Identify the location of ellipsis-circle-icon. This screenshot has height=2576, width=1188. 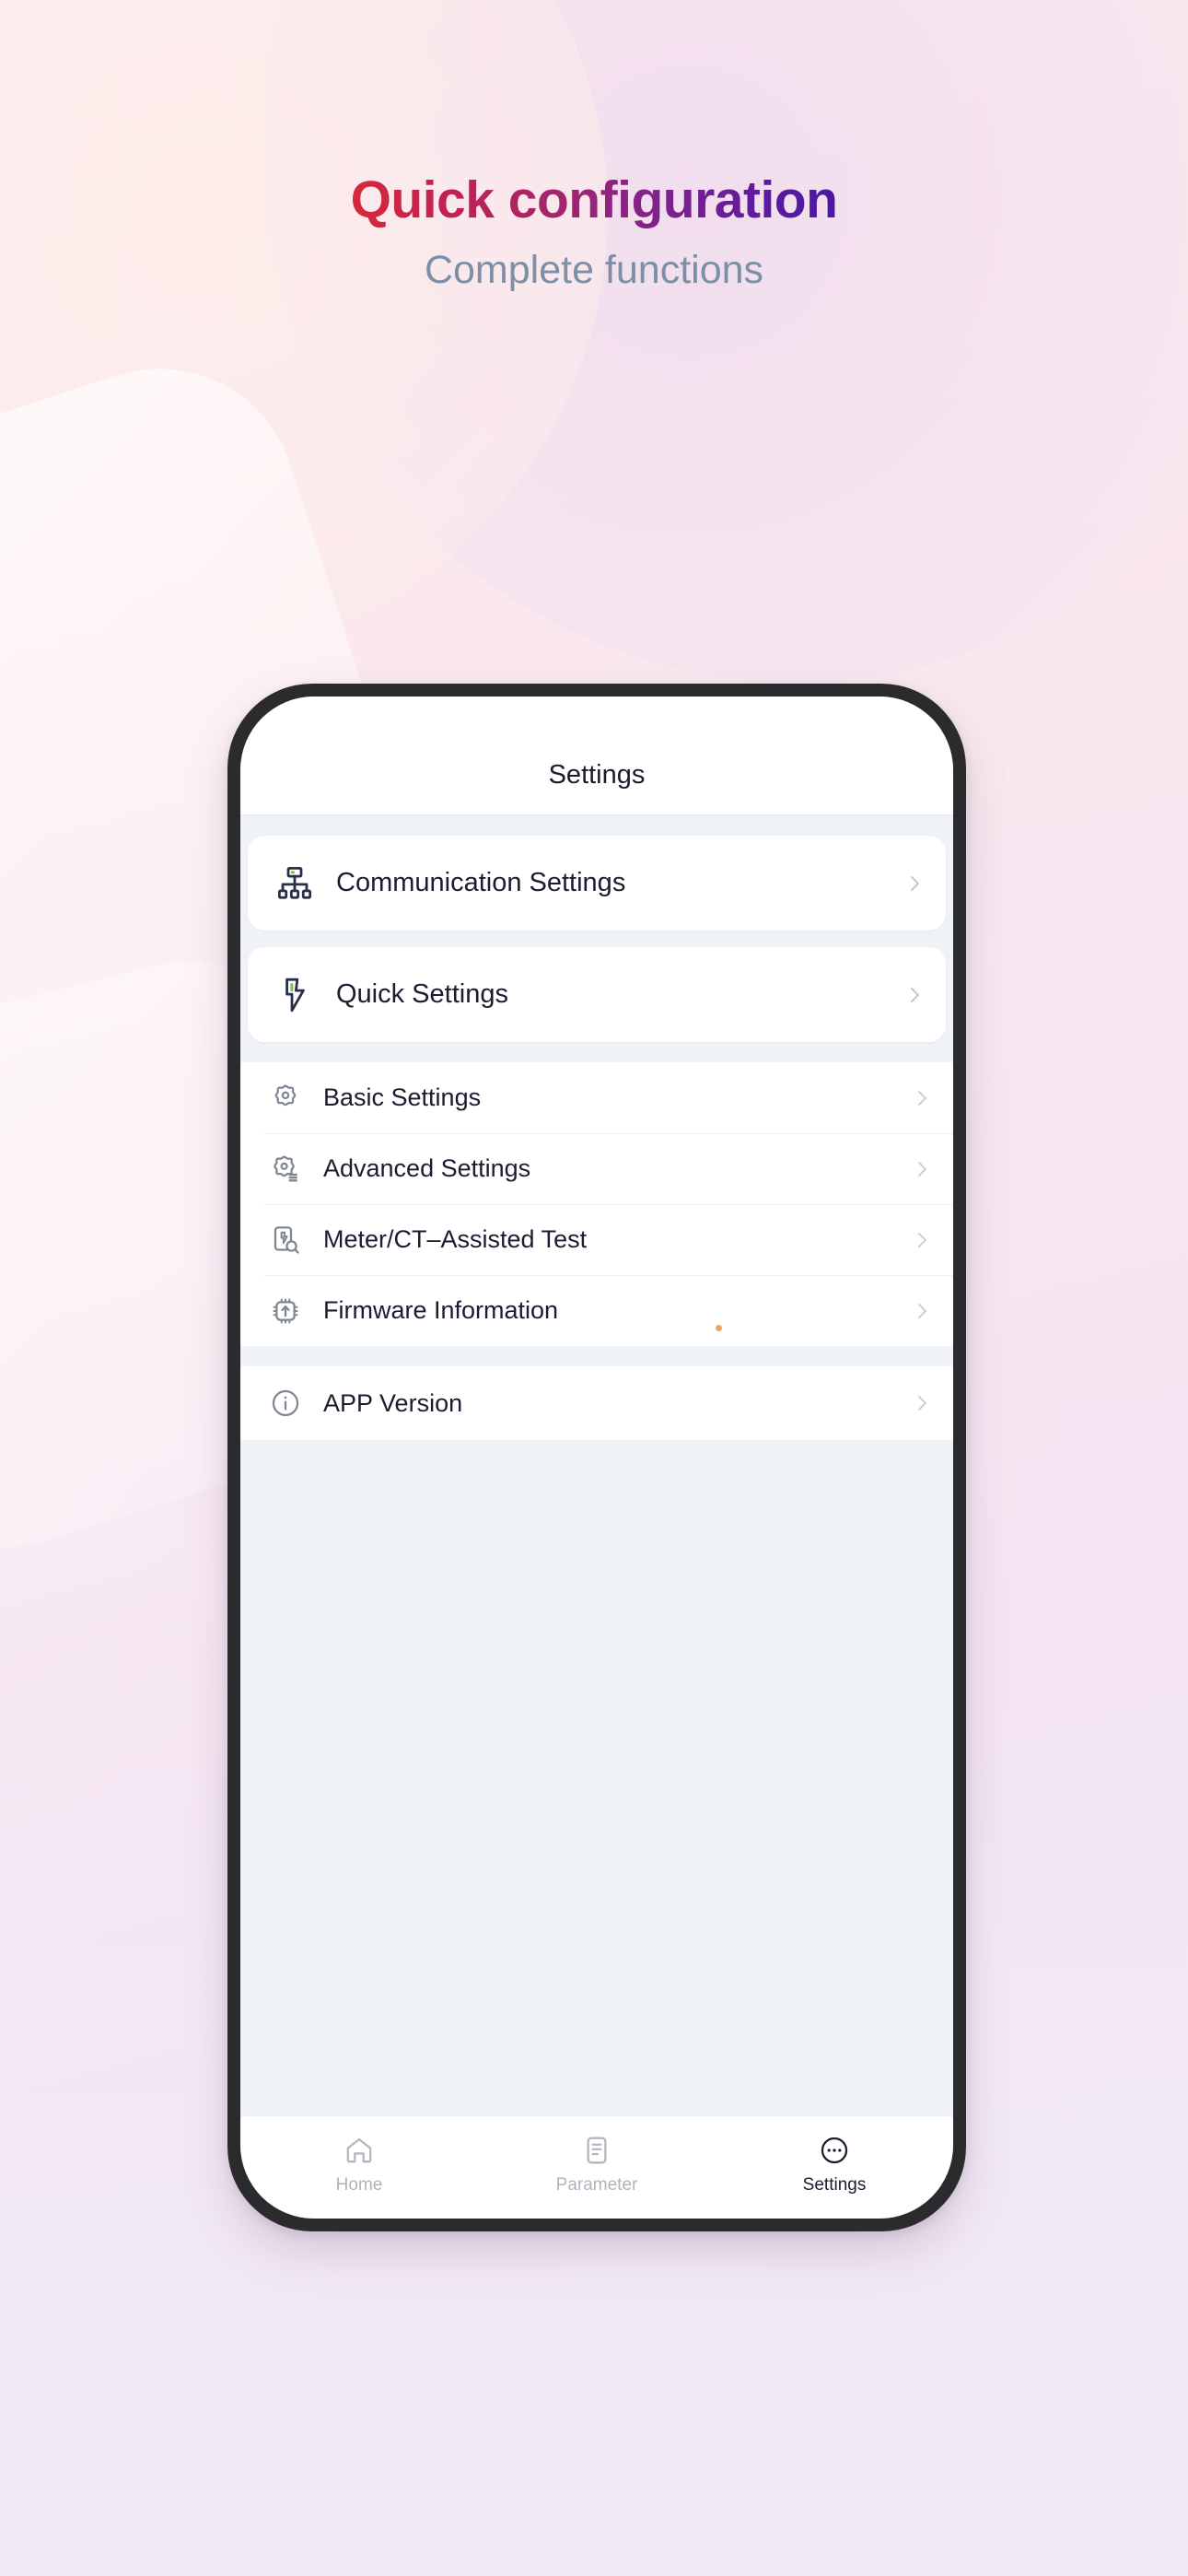
(835, 2150).